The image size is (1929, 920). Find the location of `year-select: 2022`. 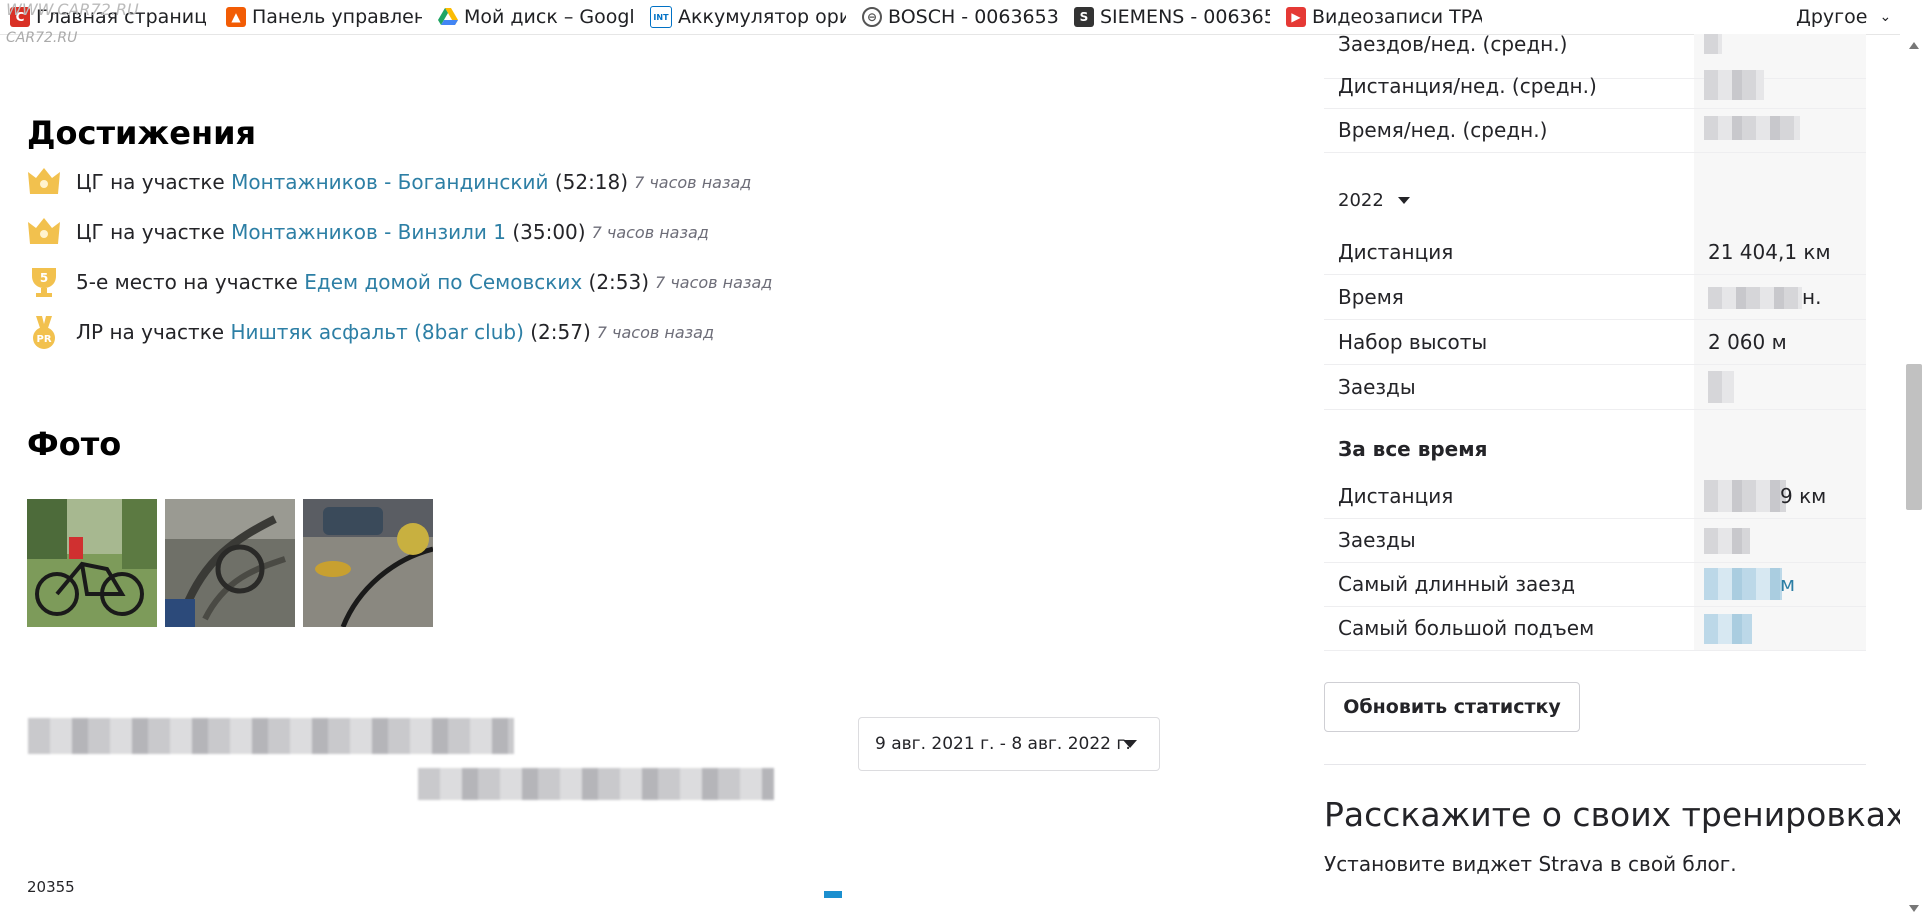

year-select: 2022 is located at coordinates (1374, 200).